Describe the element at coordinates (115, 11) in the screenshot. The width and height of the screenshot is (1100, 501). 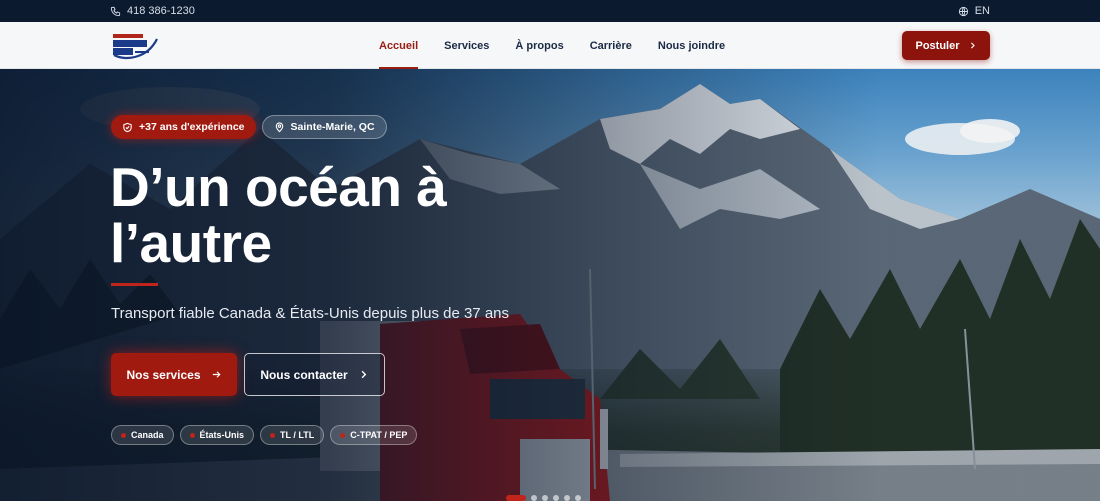
I see `phone-icon` at that location.